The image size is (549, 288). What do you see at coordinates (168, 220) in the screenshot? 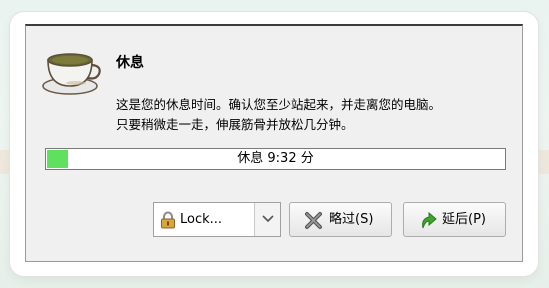
I see `lock-icon` at bounding box center [168, 220].